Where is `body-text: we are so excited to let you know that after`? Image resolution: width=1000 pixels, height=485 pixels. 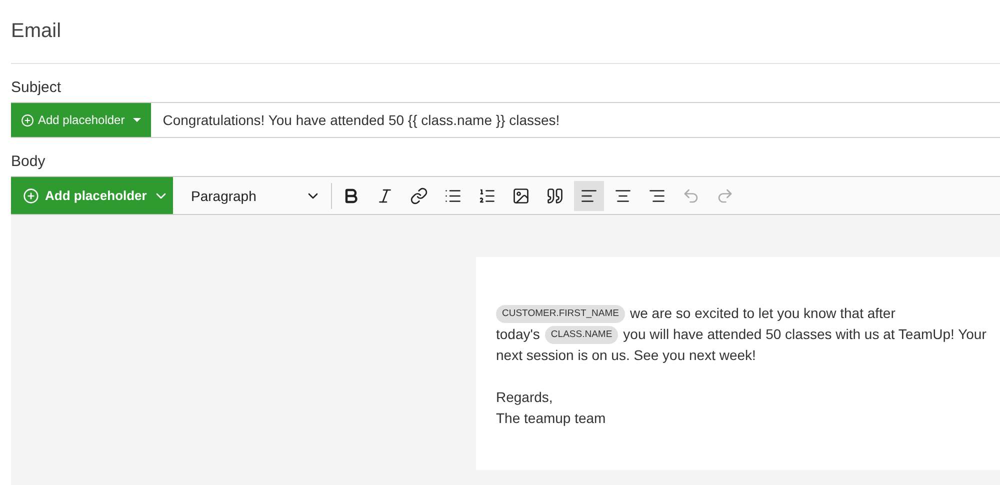
body-text: we are so excited to let you know that after is located at coordinates (763, 313).